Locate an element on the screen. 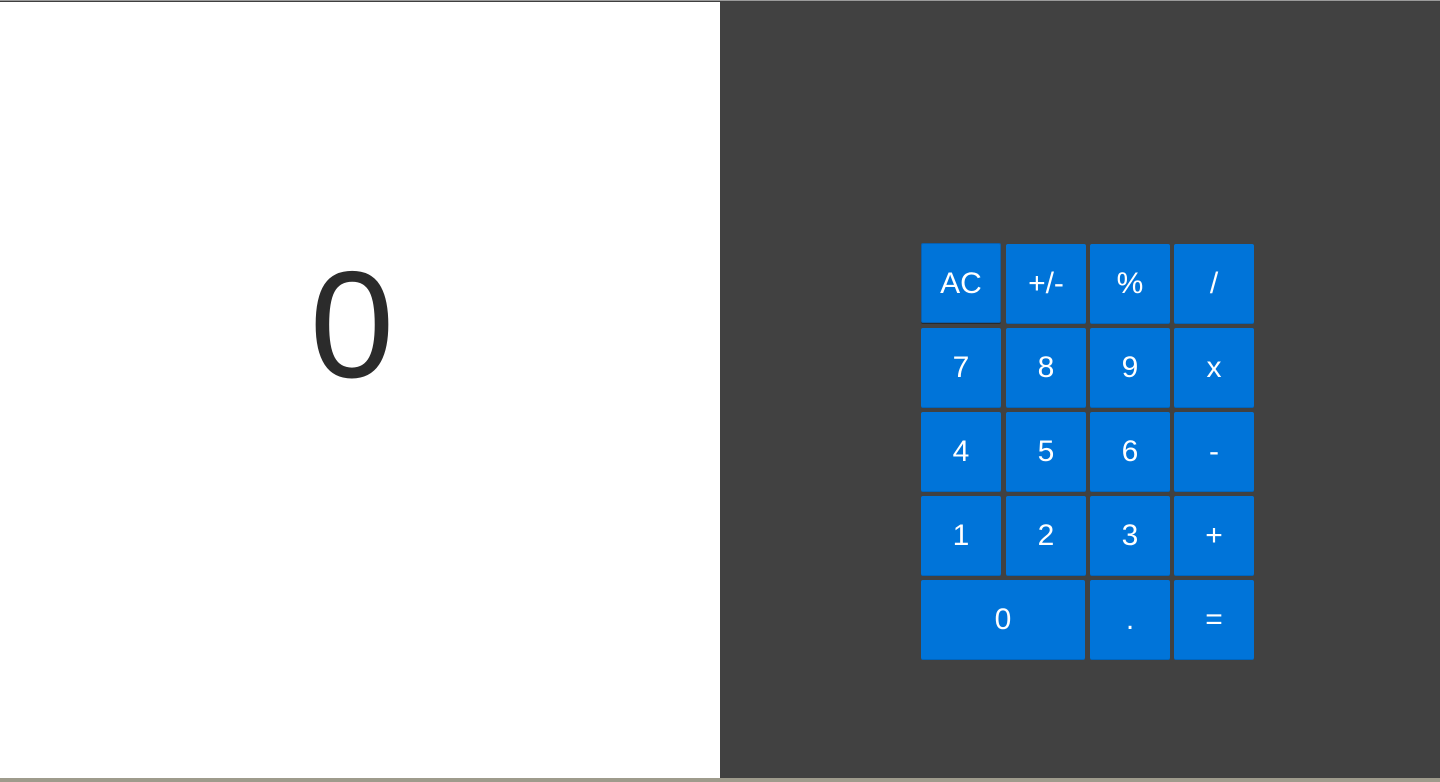 This screenshot has height=782, width=1440. all-clear-button: AC is located at coordinates (961, 283).